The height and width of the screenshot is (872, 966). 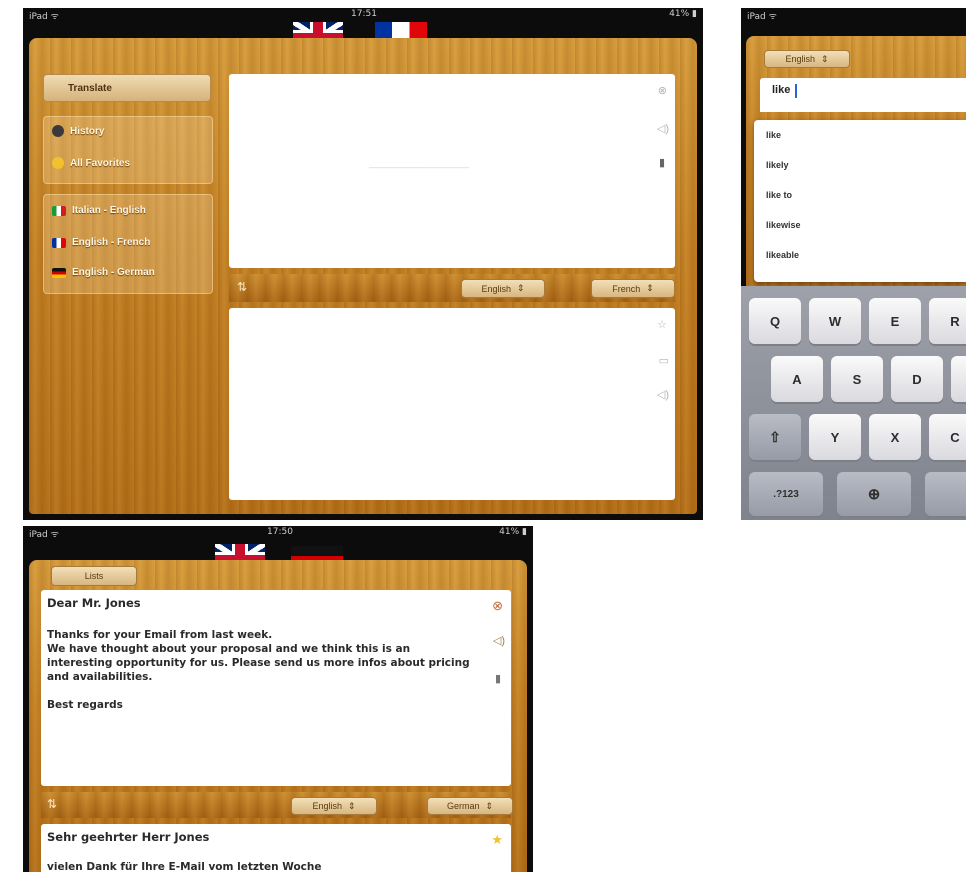 What do you see at coordinates (857, 379) in the screenshot?
I see `key-s: S` at bounding box center [857, 379].